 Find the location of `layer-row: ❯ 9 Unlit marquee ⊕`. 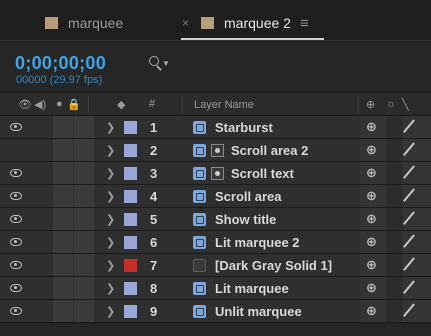

layer-row: ❯ 9 Unlit marquee ⊕ is located at coordinates (215, 311).